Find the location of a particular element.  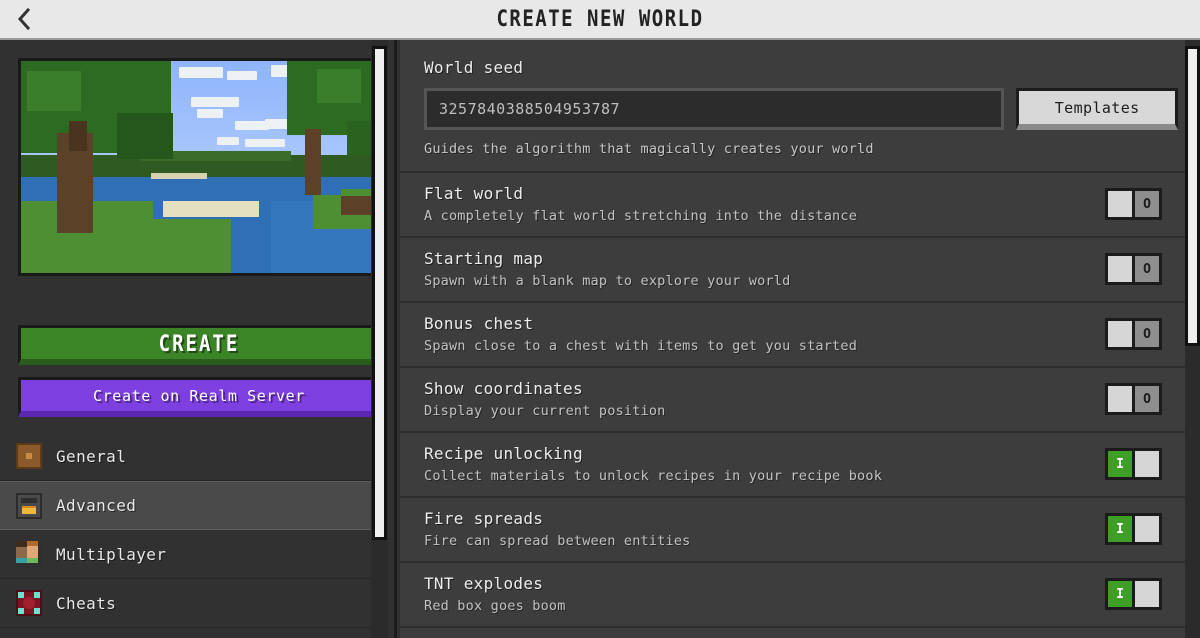

setting-title: Bonus chest is located at coordinates (479, 323).